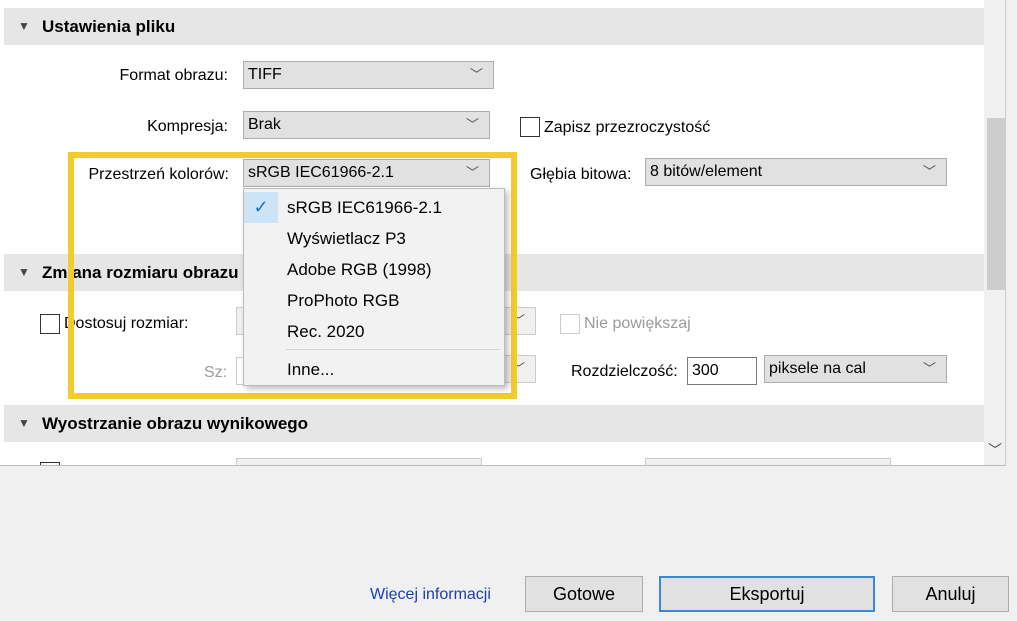 This screenshot has height=621, width=1017. I want to click on fit-size-checkbox, so click(50, 324).